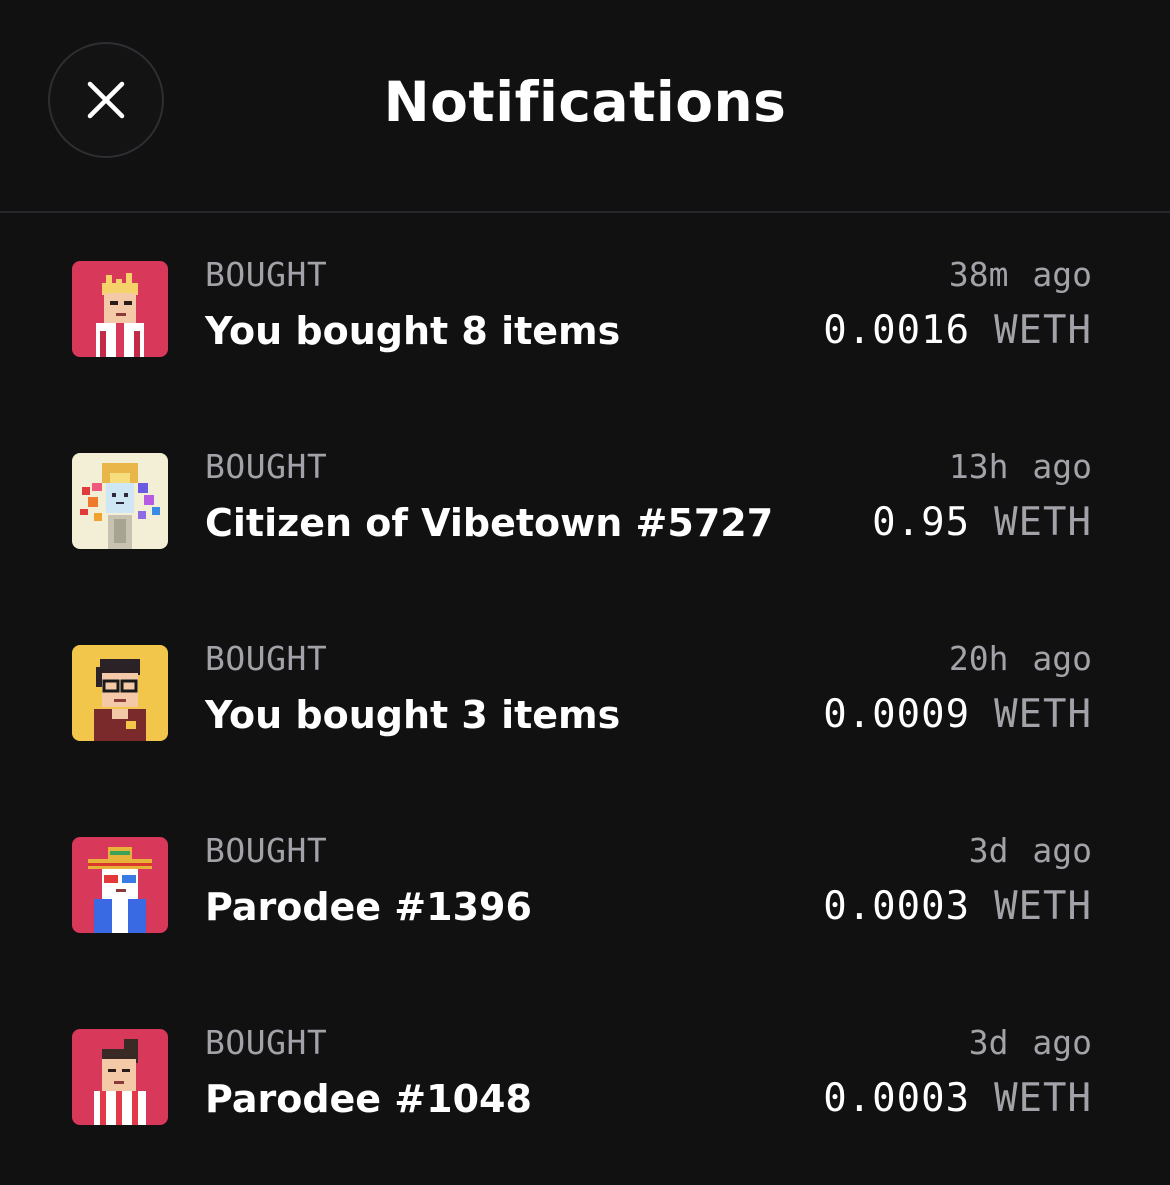  I want to click on price: 0.95 WETH, so click(982, 523).